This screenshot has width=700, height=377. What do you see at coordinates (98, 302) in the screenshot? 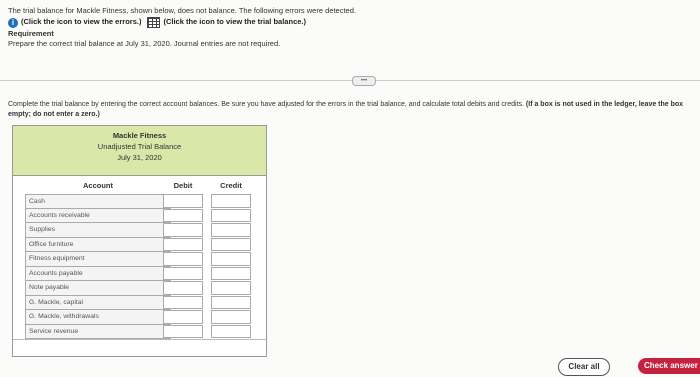
I see `account-capital: G. Mackle, capital` at bounding box center [98, 302].